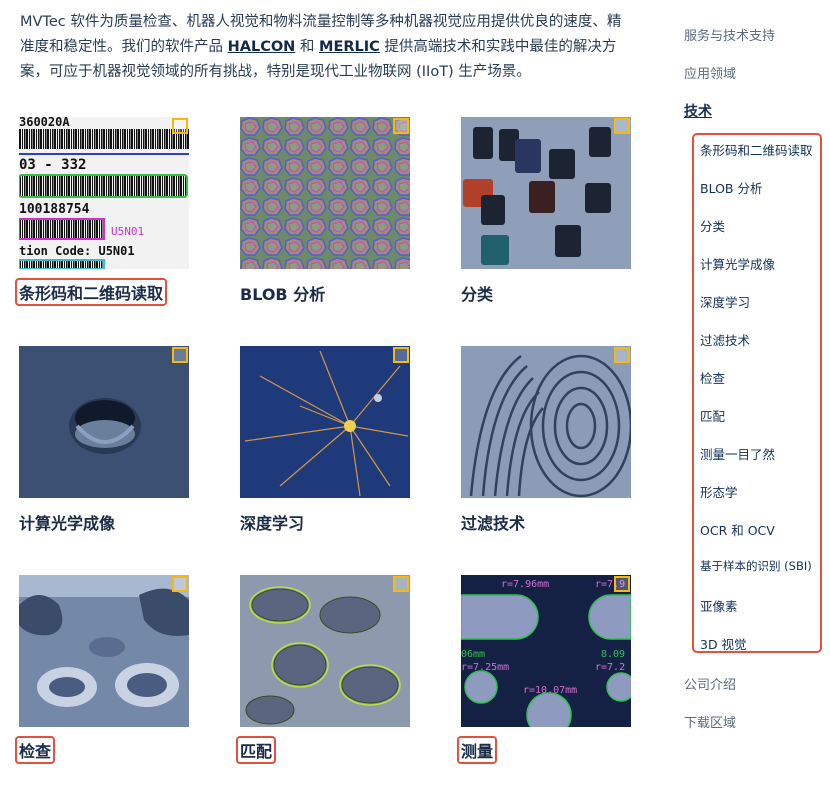 The image size is (830, 785). Describe the element at coordinates (756, 149) in the screenshot. I see `sidebar-subitem-barcode: 条形码和二维码读取` at that location.